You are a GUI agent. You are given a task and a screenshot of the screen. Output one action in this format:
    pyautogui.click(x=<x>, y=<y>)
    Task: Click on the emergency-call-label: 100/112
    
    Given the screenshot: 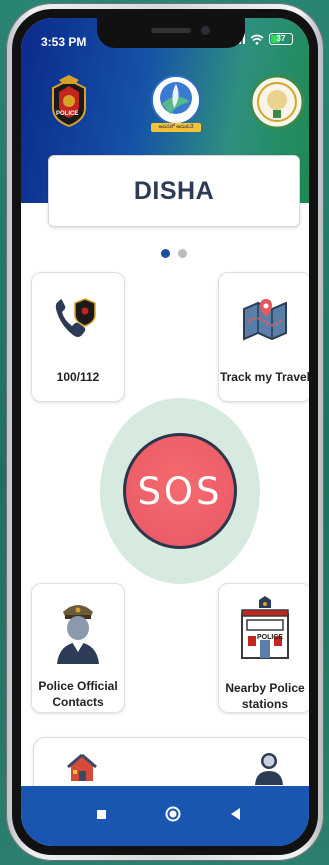 What is the action you would take?
    pyautogui.click(x=78, y=377)
    